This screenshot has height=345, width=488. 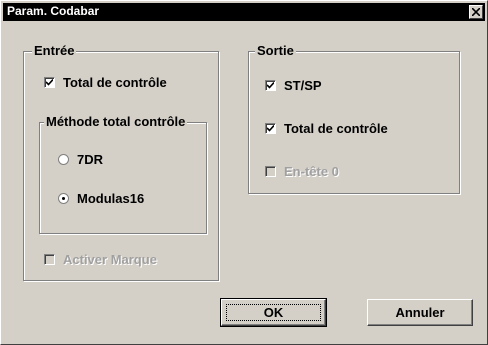 I want to click on close-button, so click(x=476, y=12).